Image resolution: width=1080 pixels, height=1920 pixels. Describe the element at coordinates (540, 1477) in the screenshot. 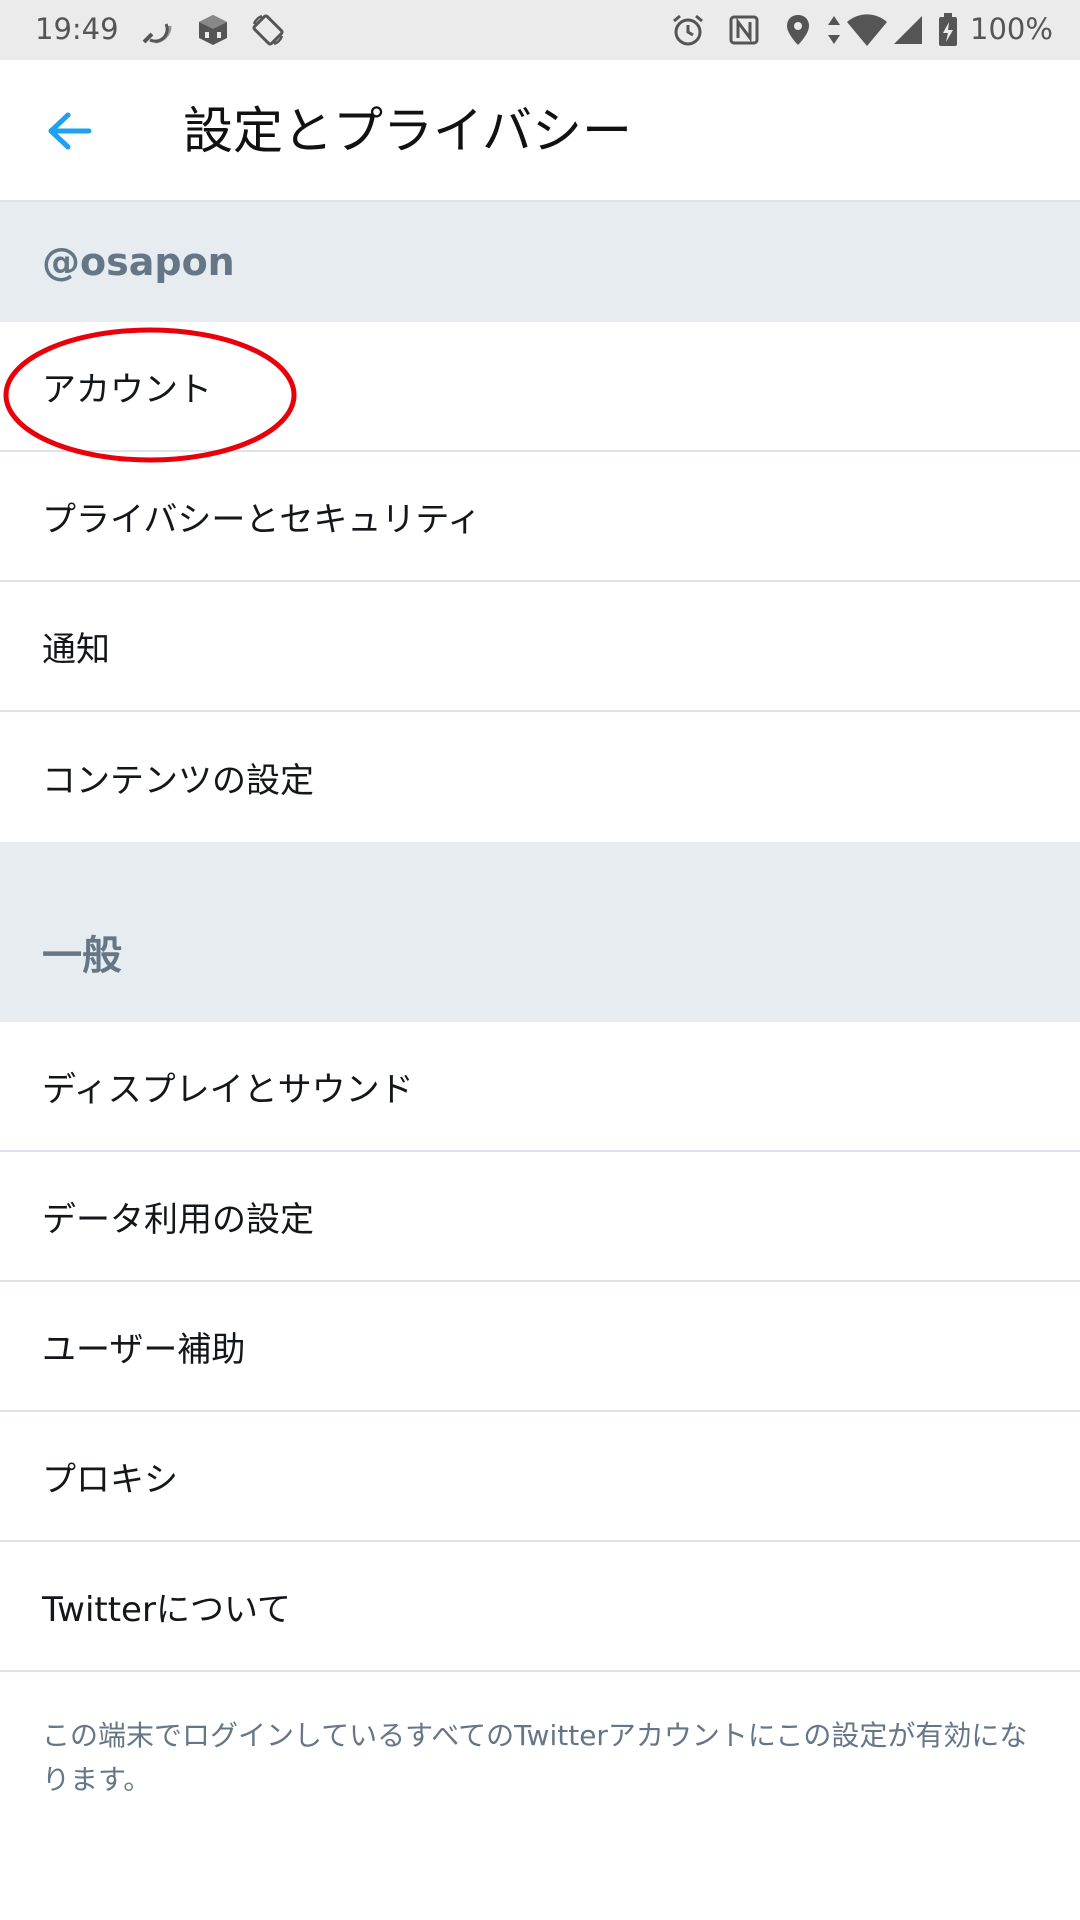

I see `list-item-proxy: プロキシ` at that location.